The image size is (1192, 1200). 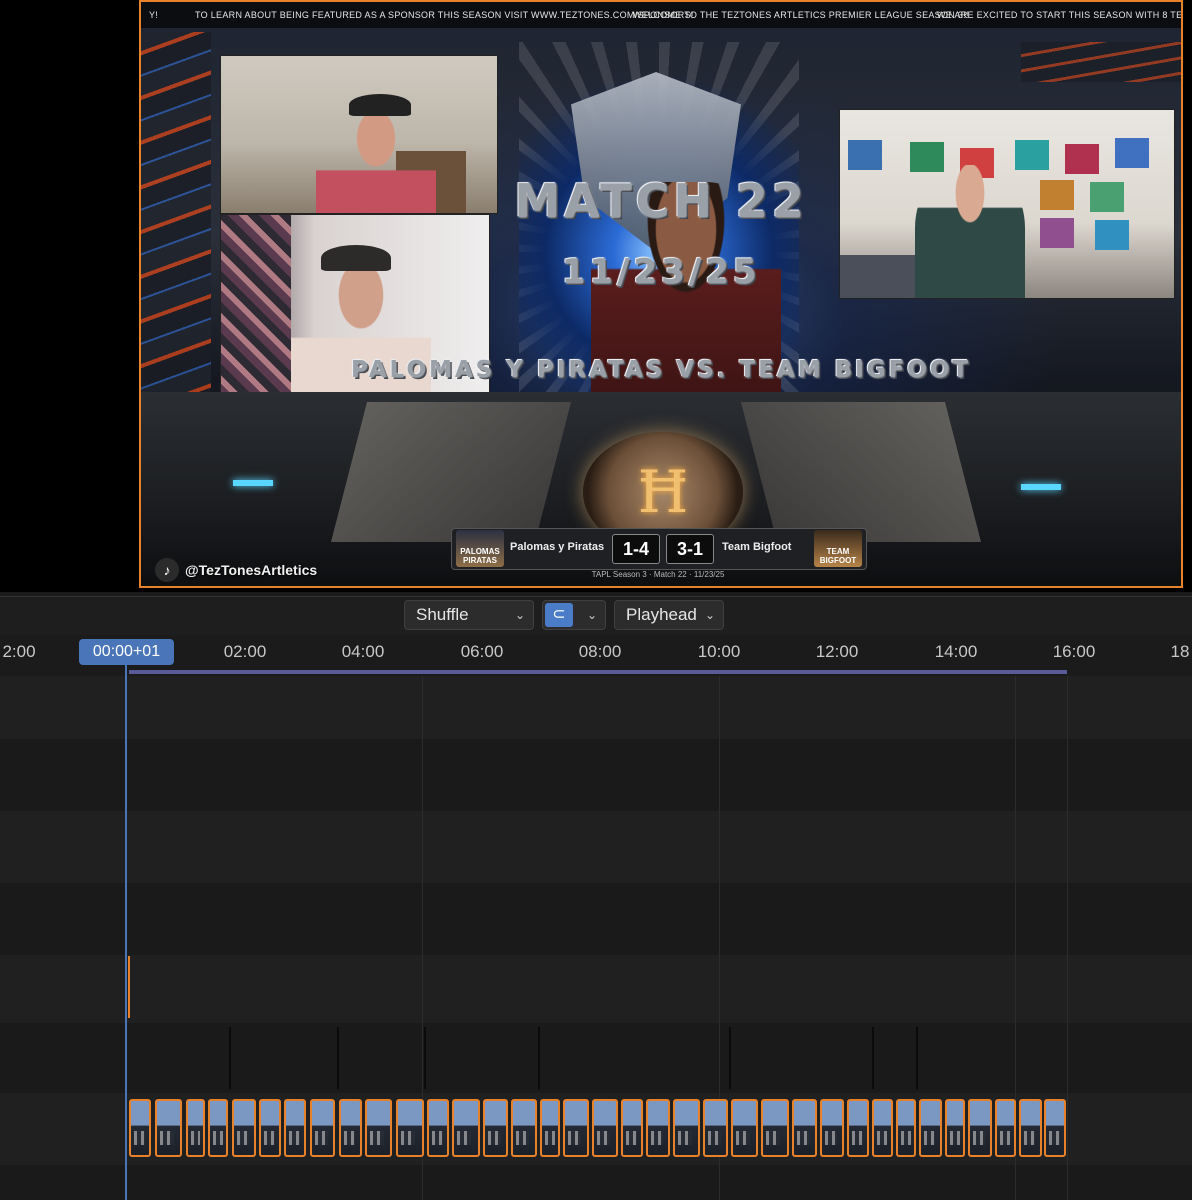 I want to click on ruler-tick: 2:00, so click(x=19, y=651).